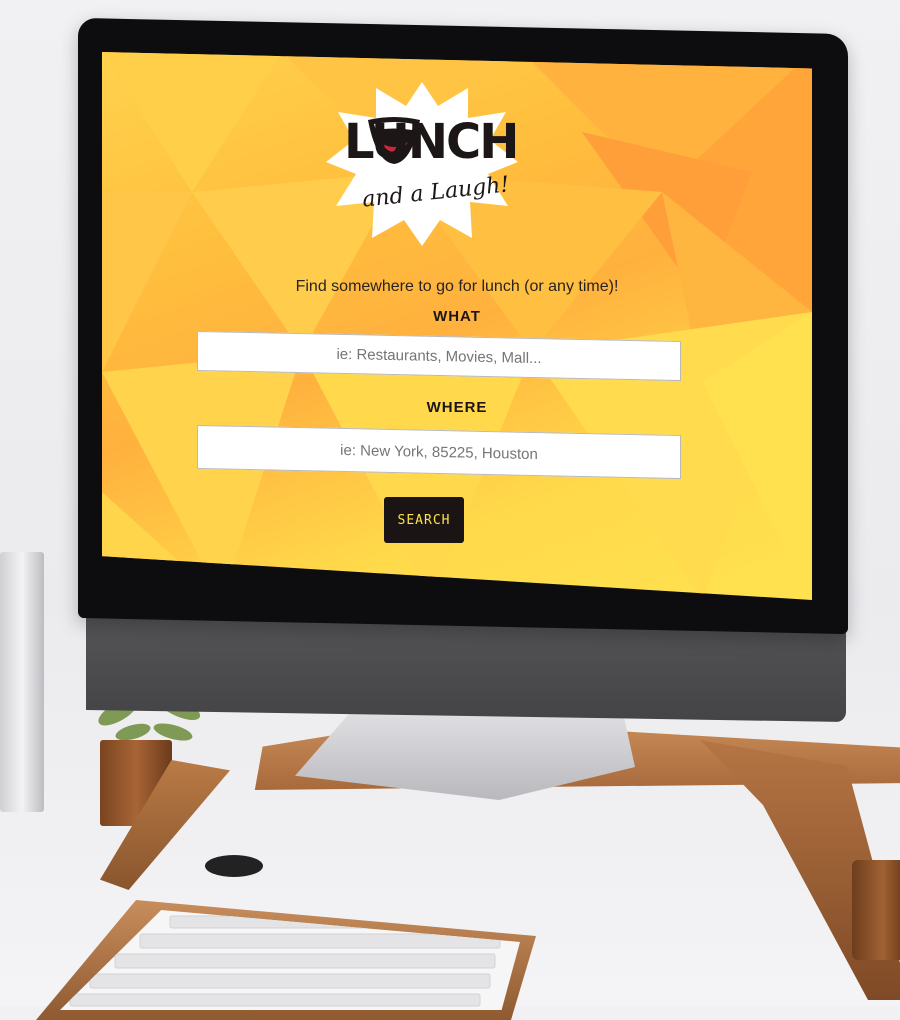  I want to click on search-button: SEARCH, so click(424, 520).